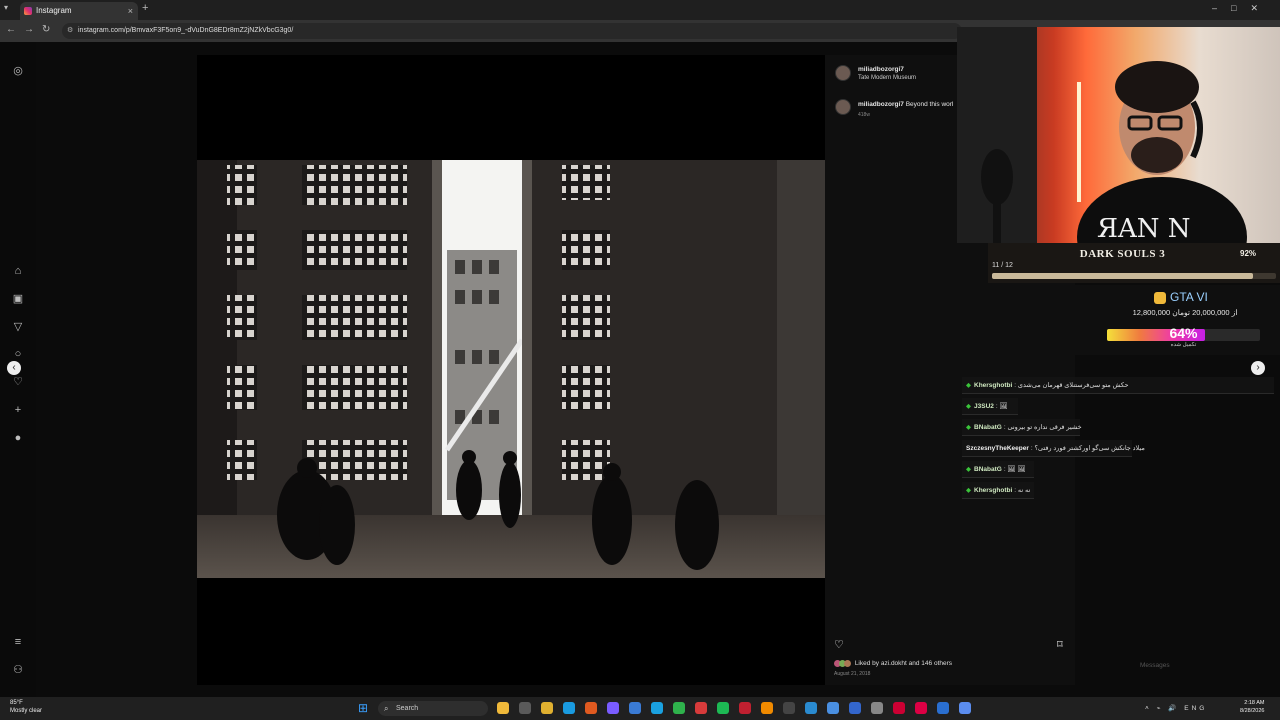 The width and height of the screenshot is (1280, 720). Describe the element at coordinates (6, 7) in the screenshot. I see `tab-search-icon: ▾` at that location.